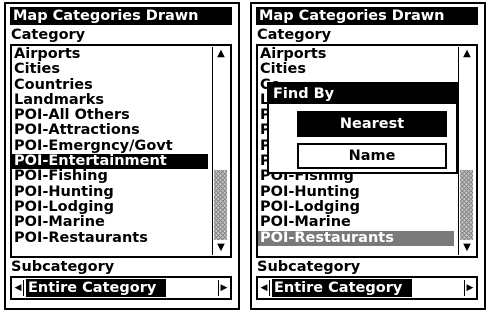  I want to click on popup-title: Find By, so click(362, 94).